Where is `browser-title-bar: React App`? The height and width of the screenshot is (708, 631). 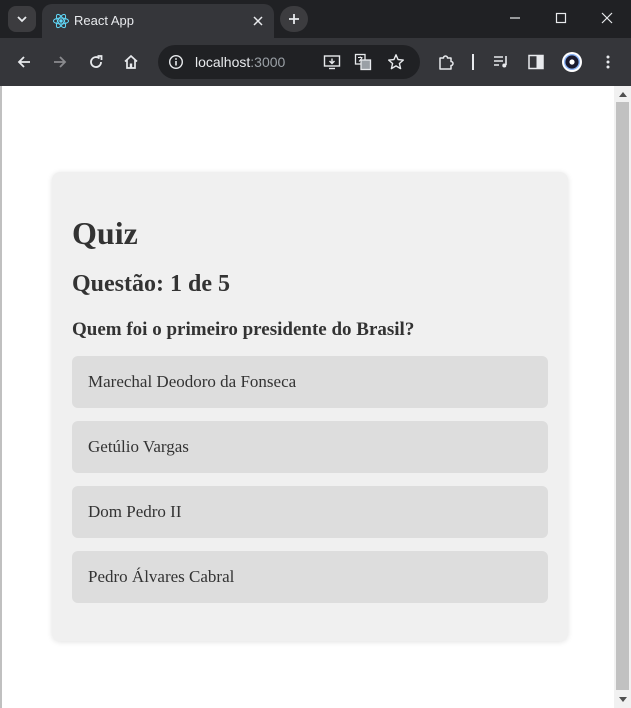
browser-title-bar: React App is located at coordinates (315, 19).